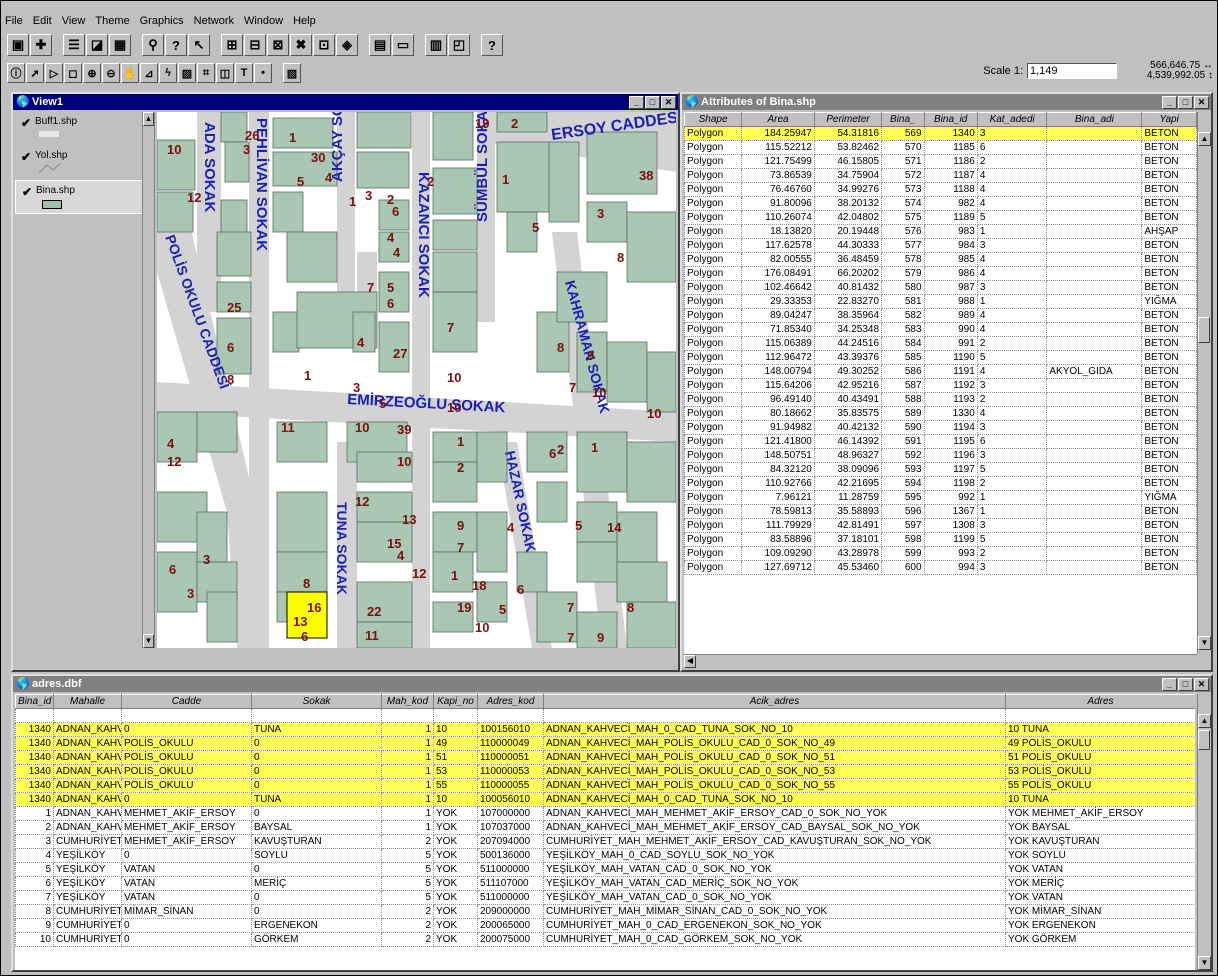  Describe the element at coordinates (1204, 832) in the screenshot. I see `adres-vscroll: ▲ ▼` at that location.